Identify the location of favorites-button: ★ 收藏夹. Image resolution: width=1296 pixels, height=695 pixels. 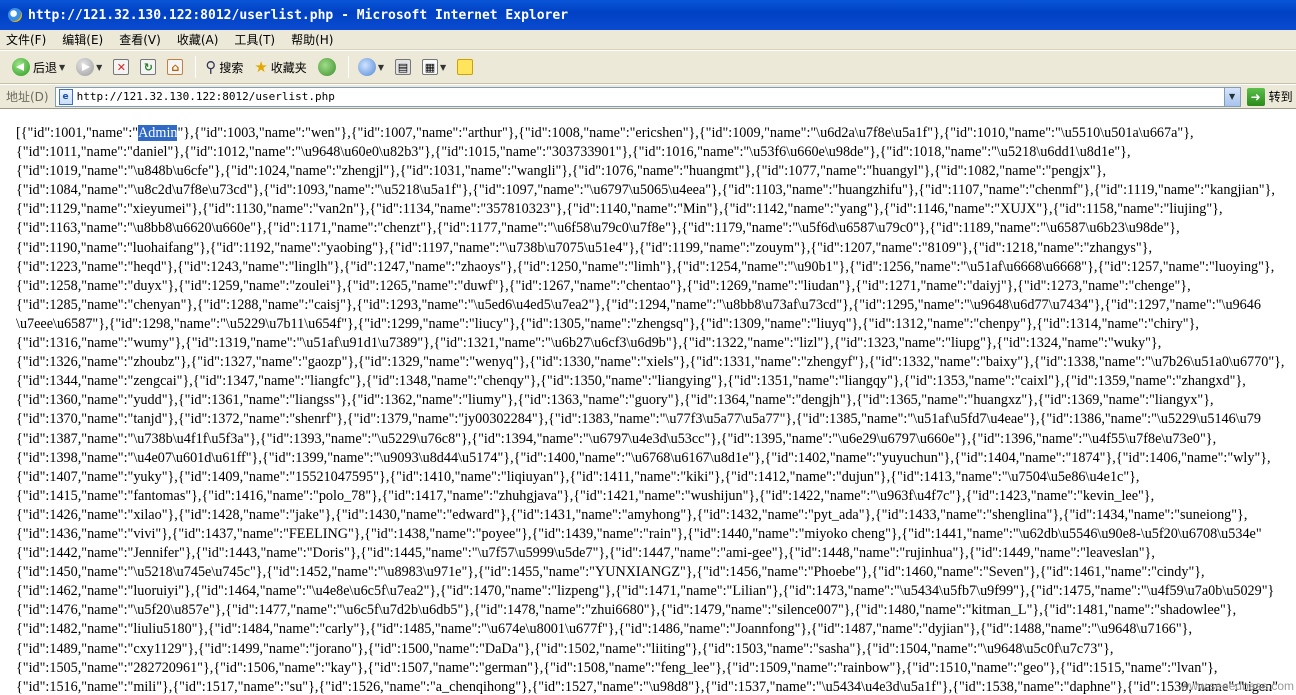
(280, 67).